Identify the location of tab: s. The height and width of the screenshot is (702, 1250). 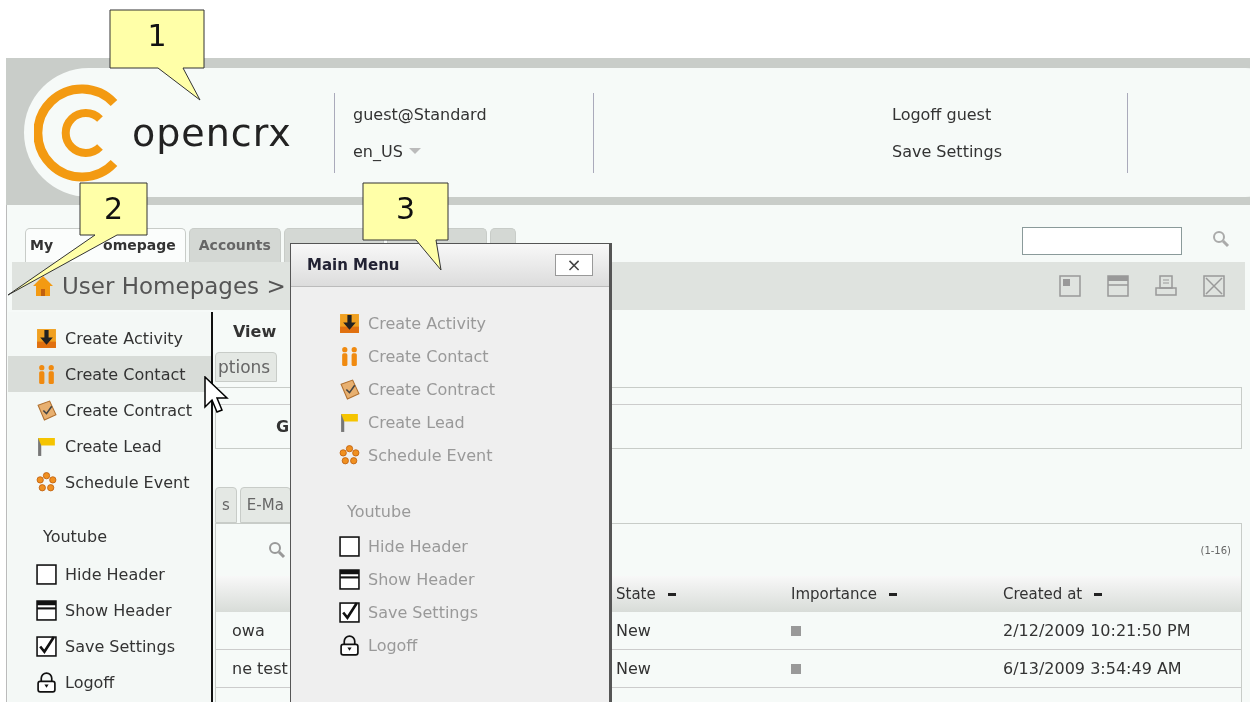
(226, 505).